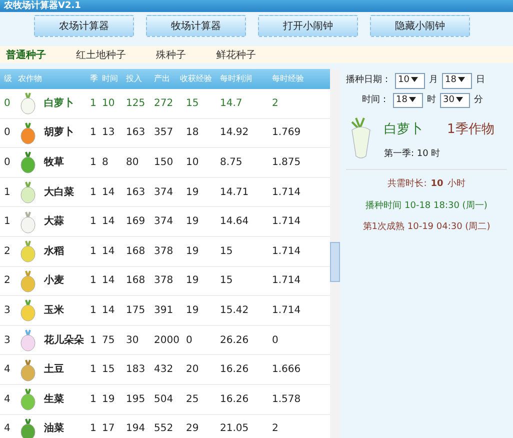 This screenshot has width=513, height=438. What do you see at coordinates (455, 100) in the screenshot?
I see `minute-select: 30` at bounding box center [455, 100].